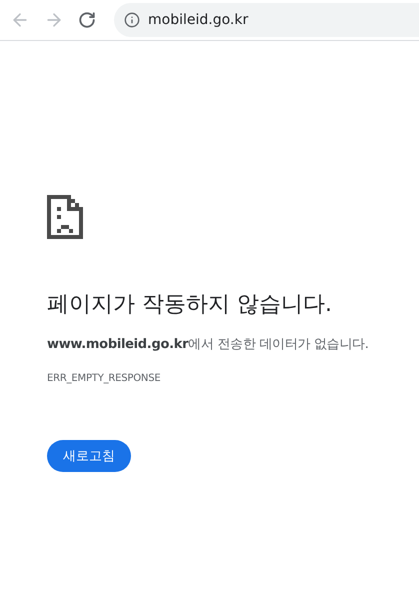  I want to click on reload-page-button: 새로고침, so click(89, 456).